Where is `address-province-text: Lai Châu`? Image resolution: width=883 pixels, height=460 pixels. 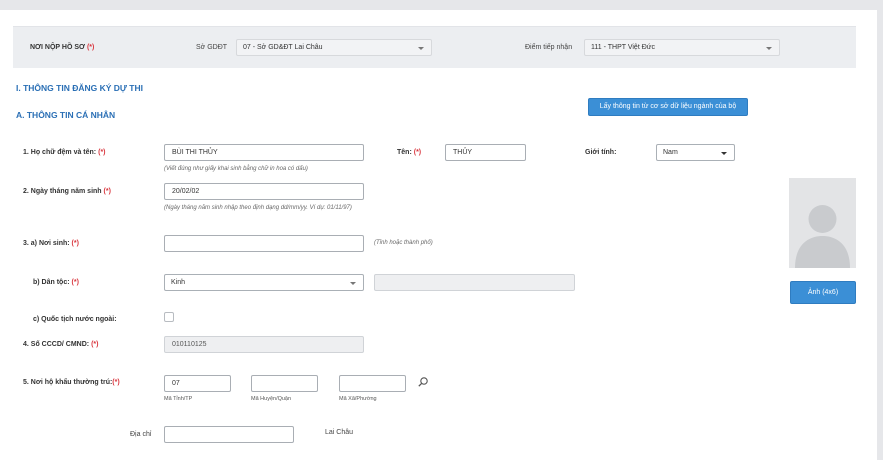
address-province-text: Lai Châu is located at coordinates (339, 432).